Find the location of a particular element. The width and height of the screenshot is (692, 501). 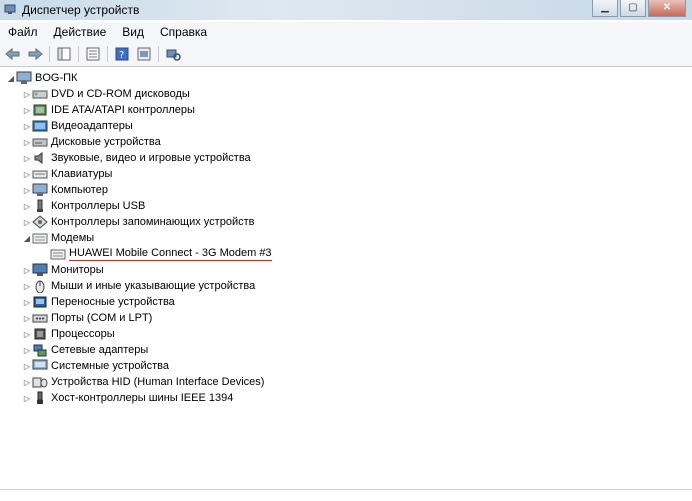

tree-item-label: Устройства HID (Human Interface Devices) is located at coordinates (158, 382).